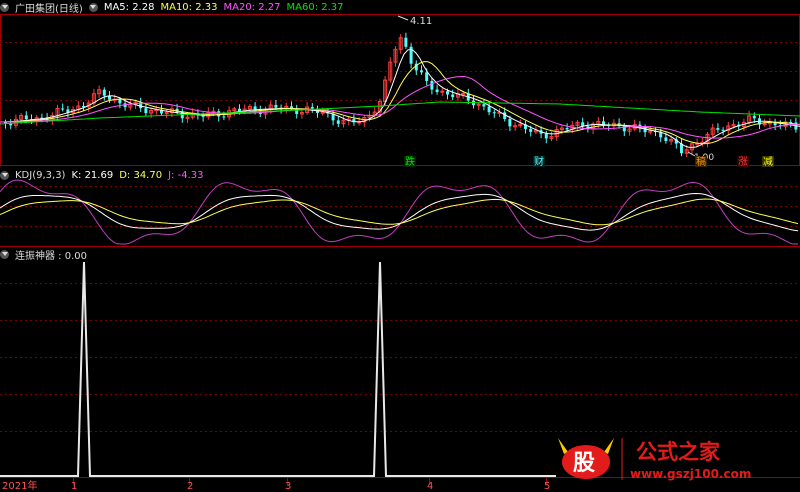 Image resolution: width=800 pixels, height=492 pixels. What do you see at coordinates (539, 161) in the screenshot?
I see `marker-cai: 财` at bounding box center [539, 161].